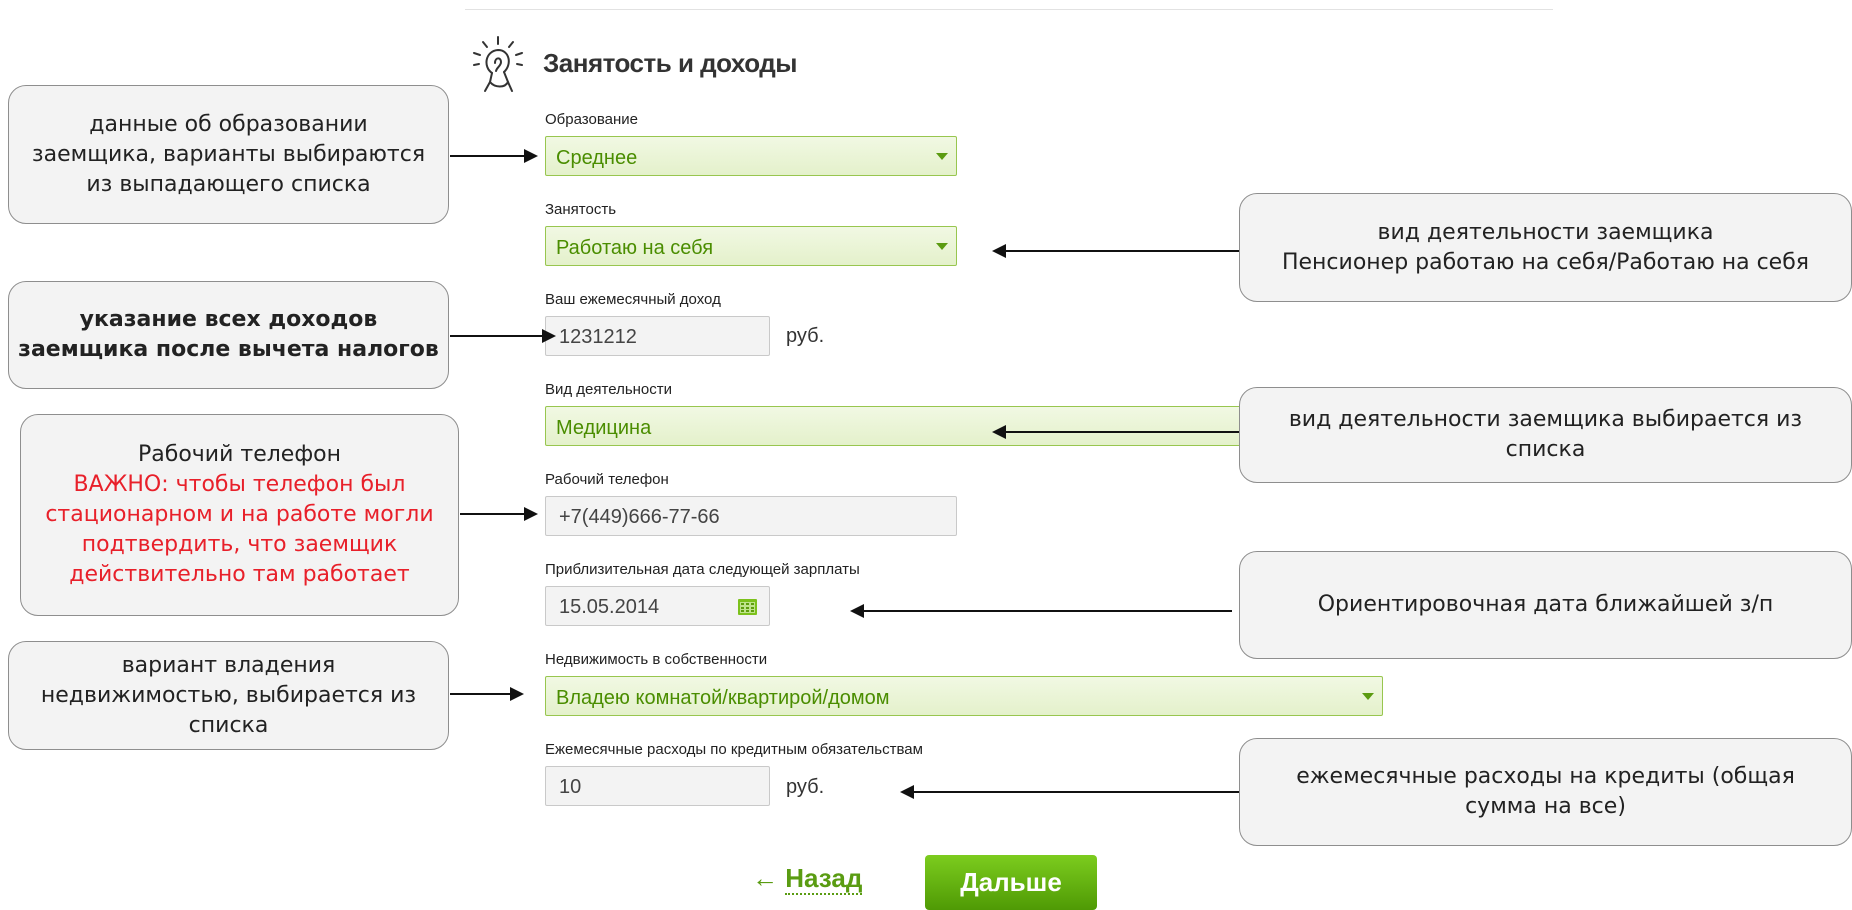  What do you see at coordinates (1011, 882) in the screenshot?
I see `next-button: Дальше` at bounding box center [1011, 882].